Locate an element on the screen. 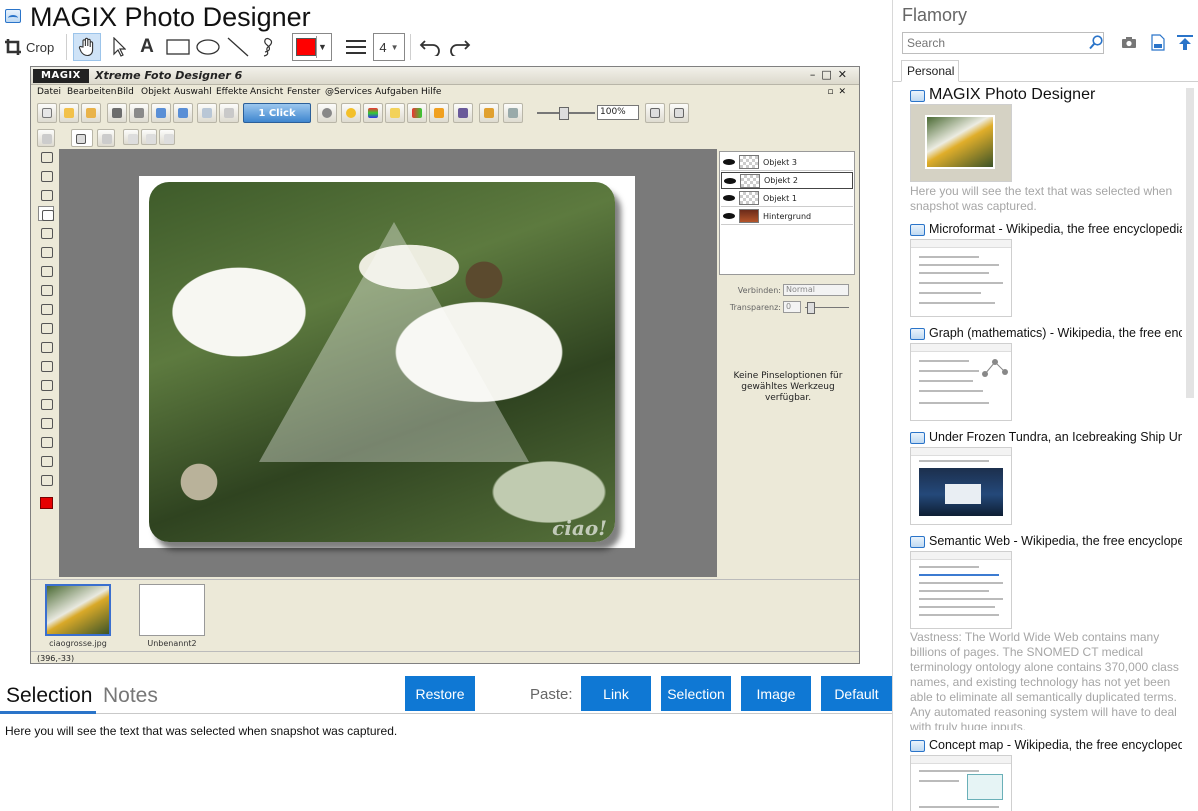  tab-personal: Personal is located at coordinates (930, 71).